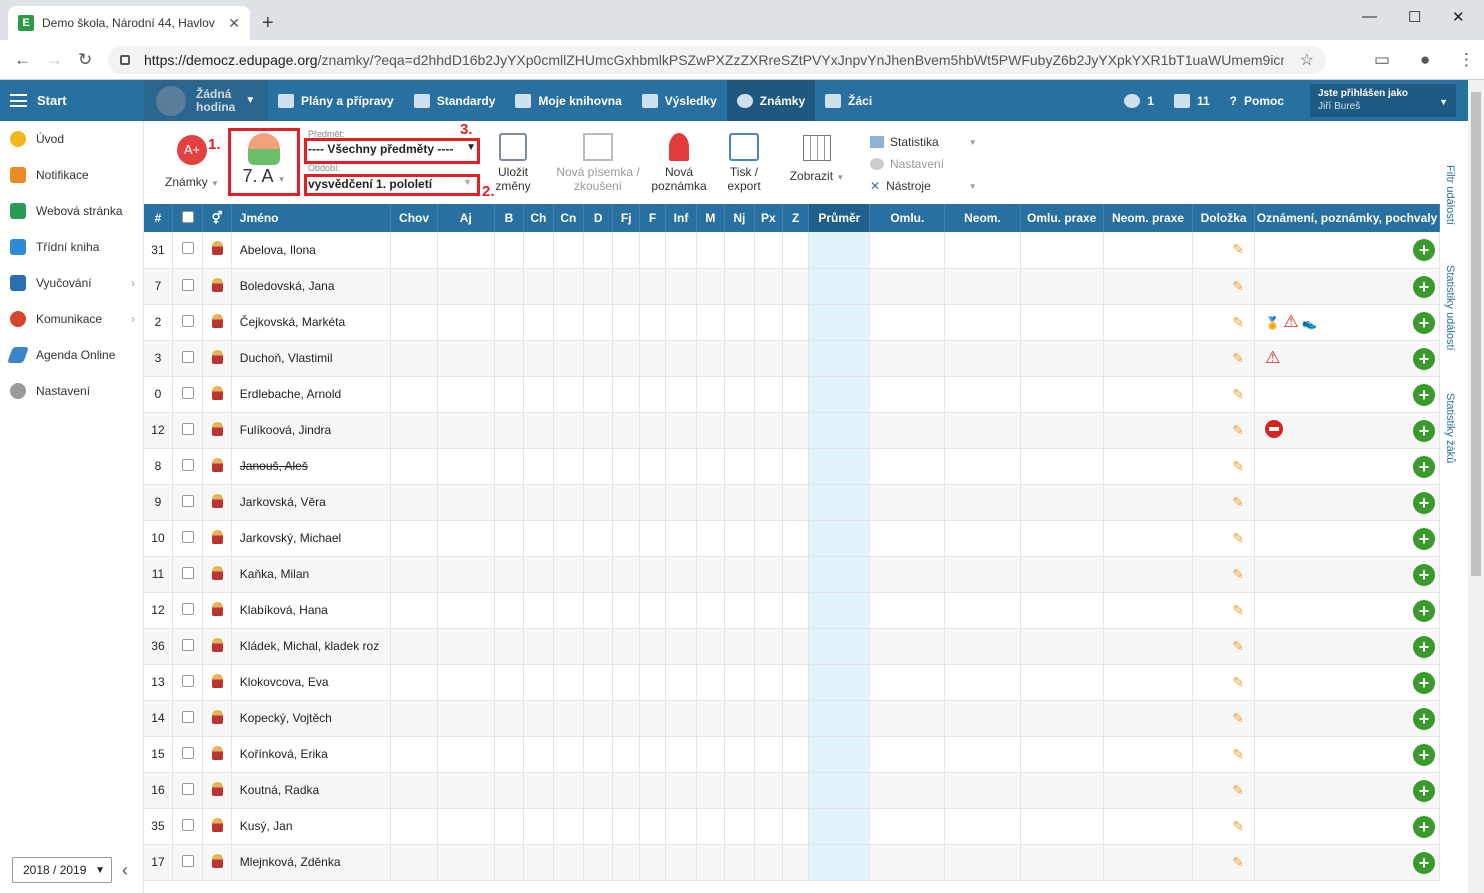 Image resolution: width=1484 pixels, height=893 pixels. I want to click on student-name: Koutná, Radka, so click(311, 790).